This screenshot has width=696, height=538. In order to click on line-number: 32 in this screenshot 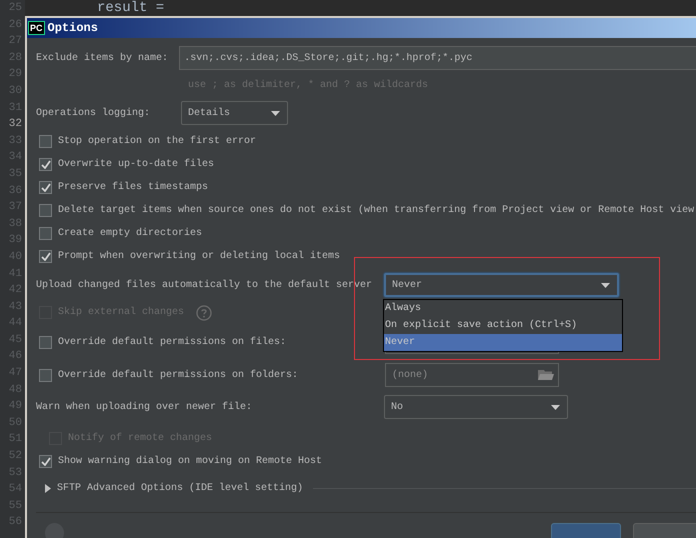, I will do `click(15, 124)`.